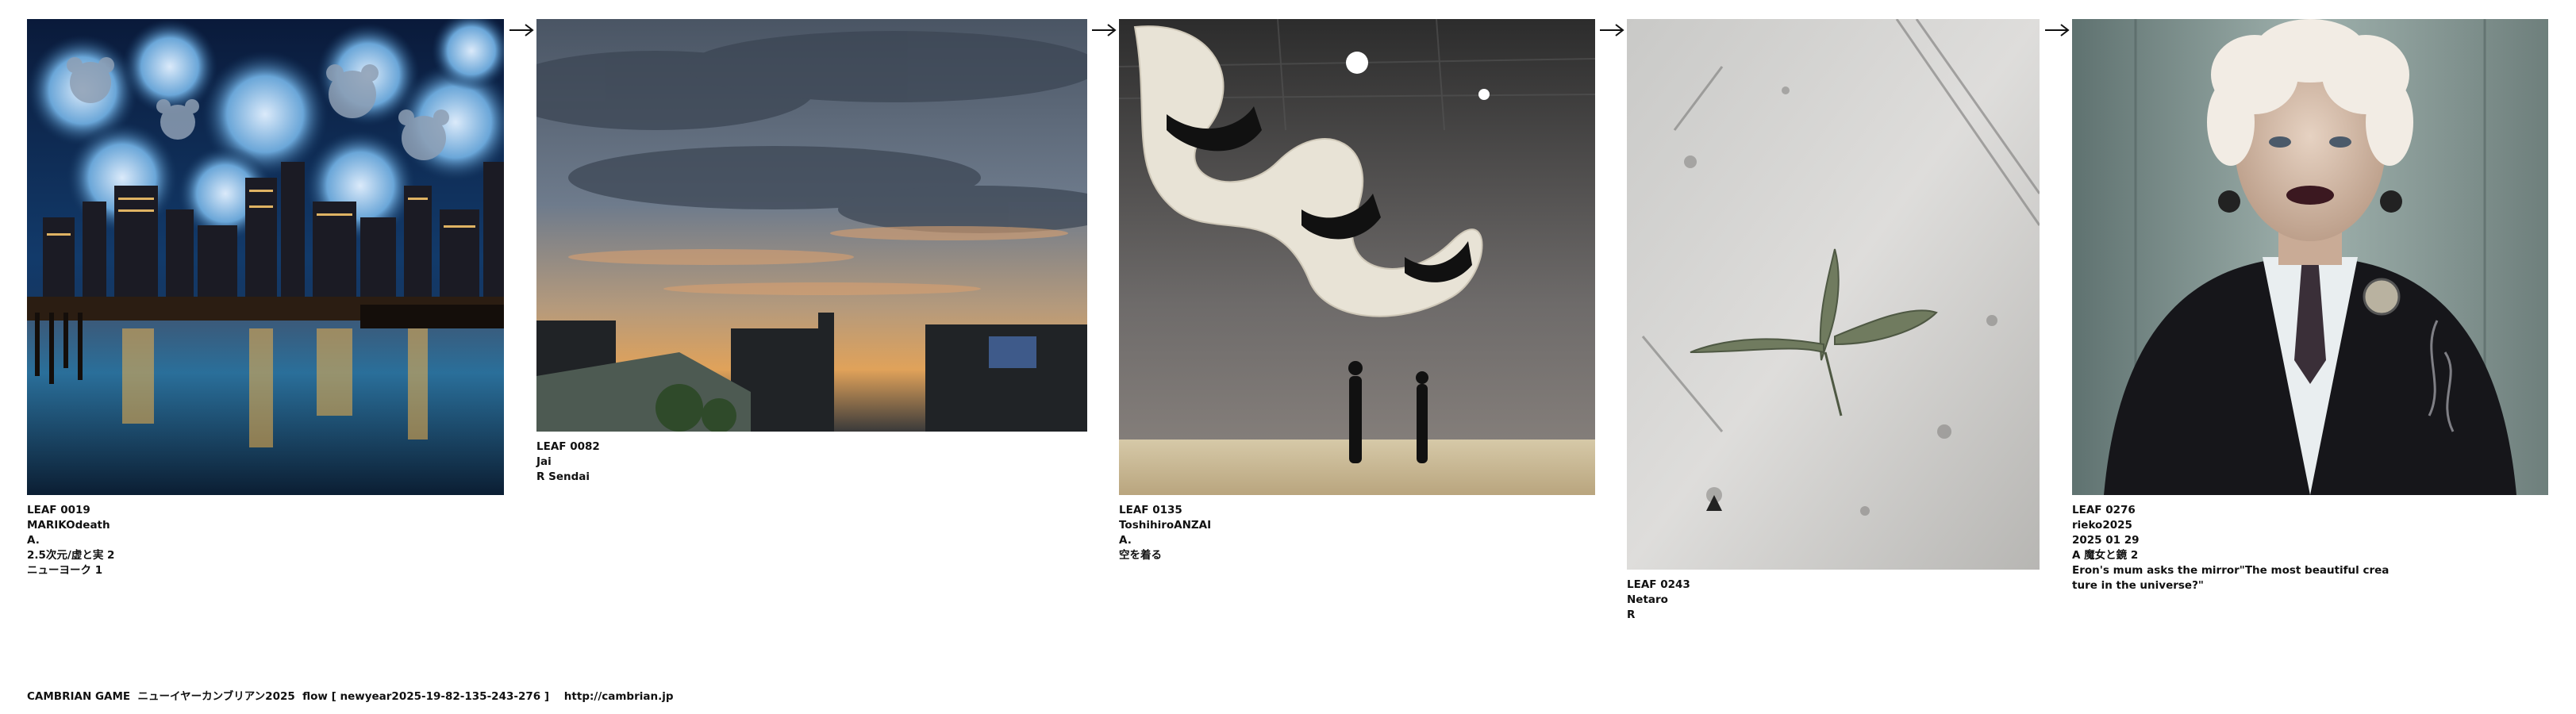 The width and height of the screenshot is (2576, 714). I want to click on leaf-id: LEAF 0243, so click(1834, 585).